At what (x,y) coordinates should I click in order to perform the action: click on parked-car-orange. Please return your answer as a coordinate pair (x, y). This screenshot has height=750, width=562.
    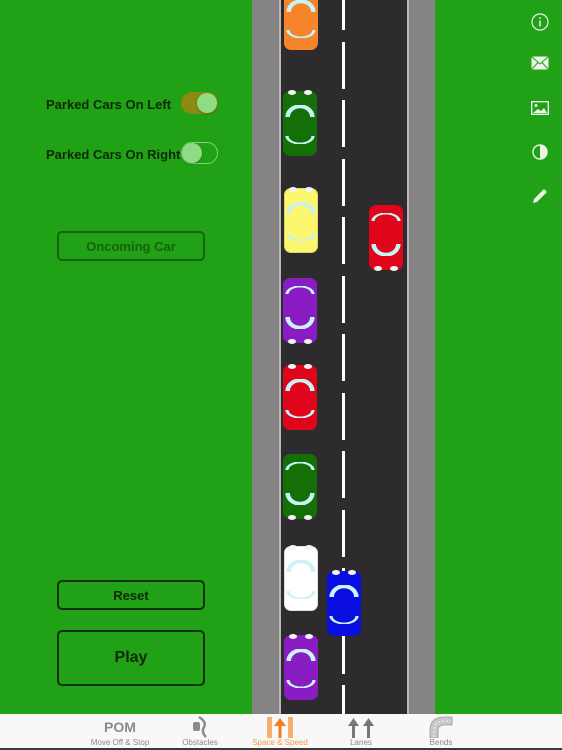
    Looking at the image, I should click on (301, 25).